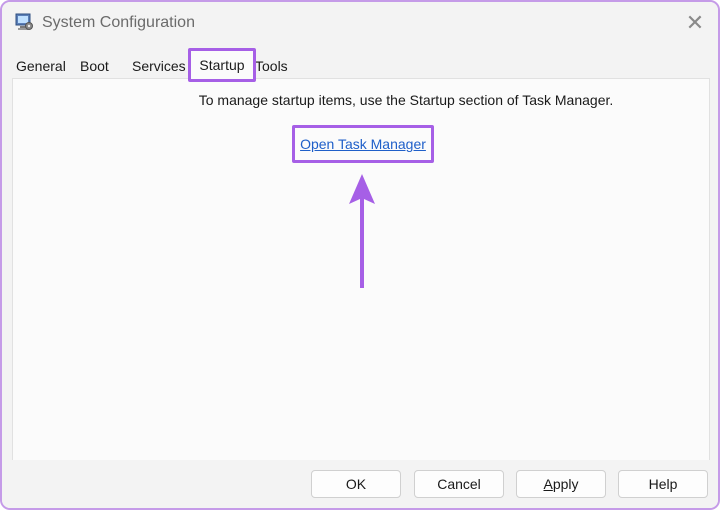 The width and height of the screenshot is (720, 510). What do you see at coordinates (362, 231) in the screenshot?
I see `up-arrow-annotation` at bounding box center [362, 231].